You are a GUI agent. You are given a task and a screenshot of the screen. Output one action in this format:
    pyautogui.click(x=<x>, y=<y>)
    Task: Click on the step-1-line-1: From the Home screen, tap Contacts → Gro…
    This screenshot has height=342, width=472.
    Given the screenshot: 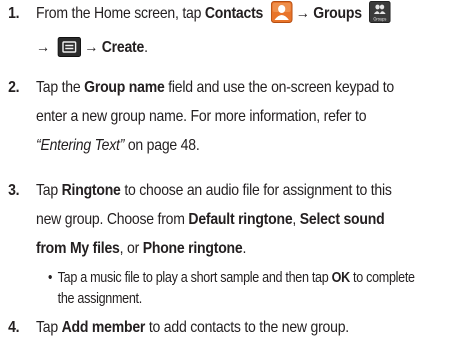 What is the action you would take?
    pyautogui.click(x=211, y=16)
    